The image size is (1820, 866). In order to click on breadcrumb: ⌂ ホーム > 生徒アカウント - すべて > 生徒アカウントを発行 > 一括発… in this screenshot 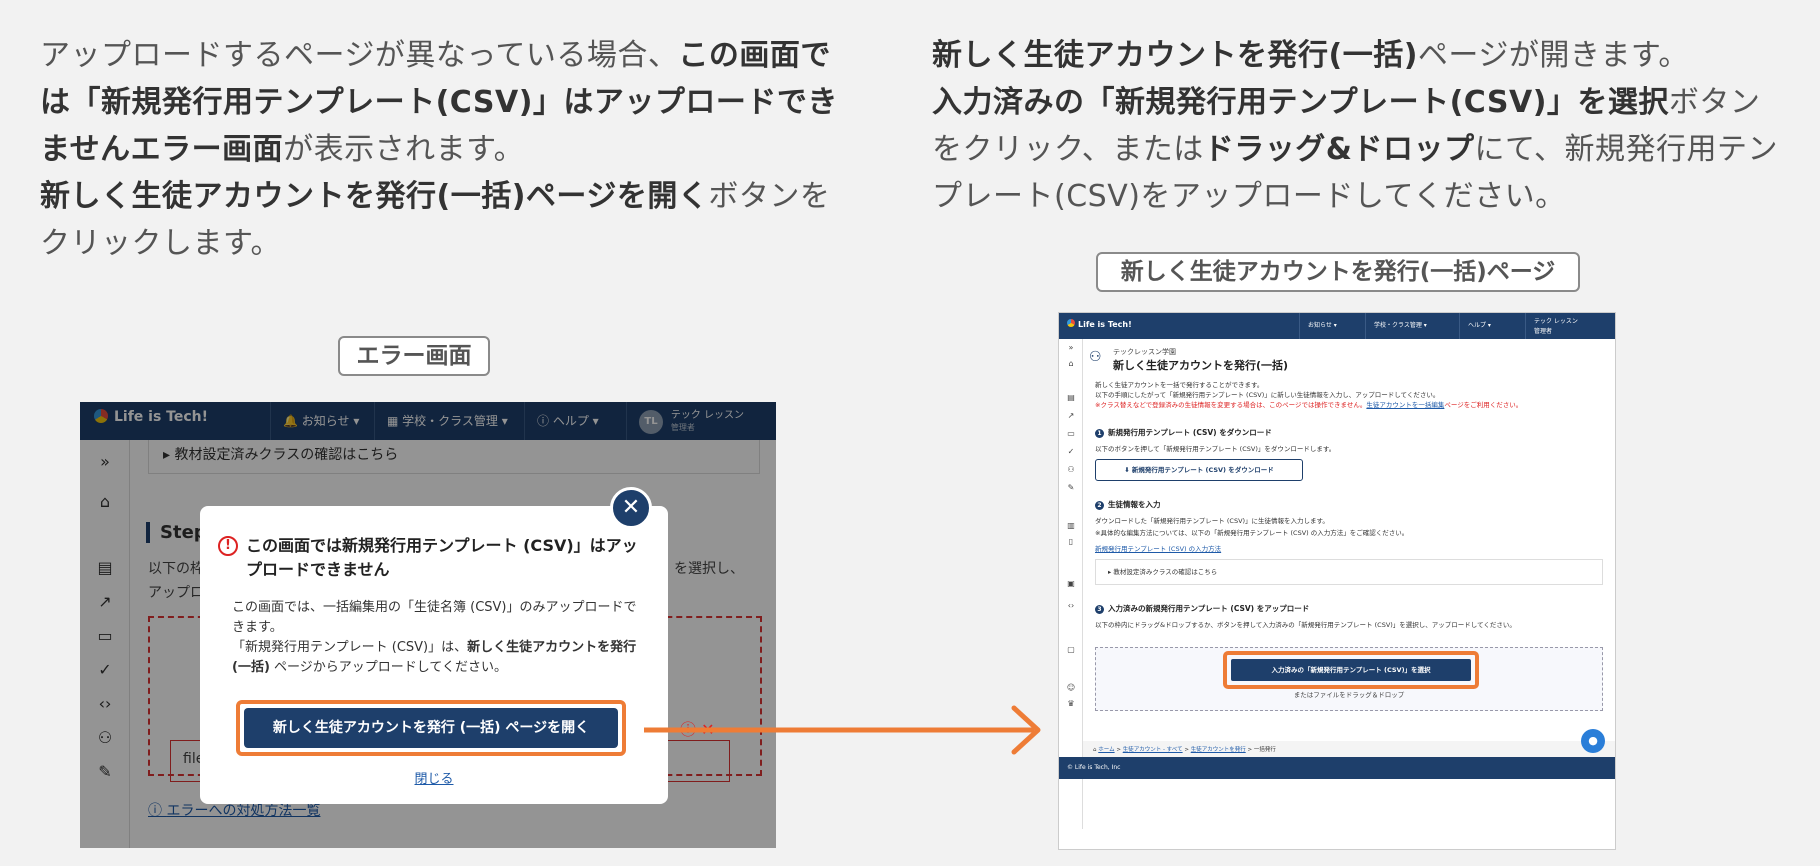, I will do `click(1349, 749)`.